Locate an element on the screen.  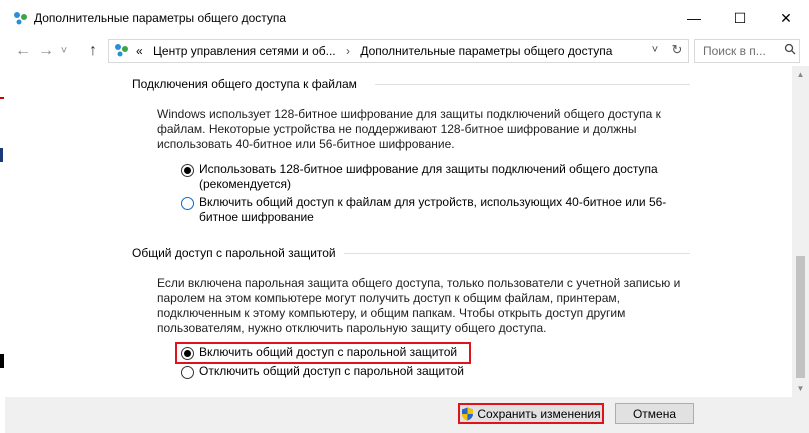
refresh-icon: ↻ is located at coordinates (677, 50).